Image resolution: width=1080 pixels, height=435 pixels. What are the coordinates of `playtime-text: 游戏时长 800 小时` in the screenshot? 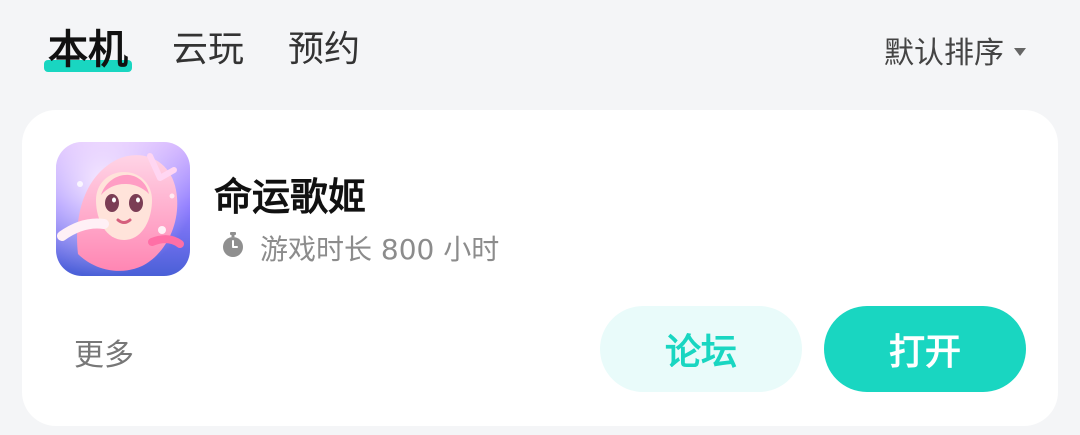 It's located at (380, 249).